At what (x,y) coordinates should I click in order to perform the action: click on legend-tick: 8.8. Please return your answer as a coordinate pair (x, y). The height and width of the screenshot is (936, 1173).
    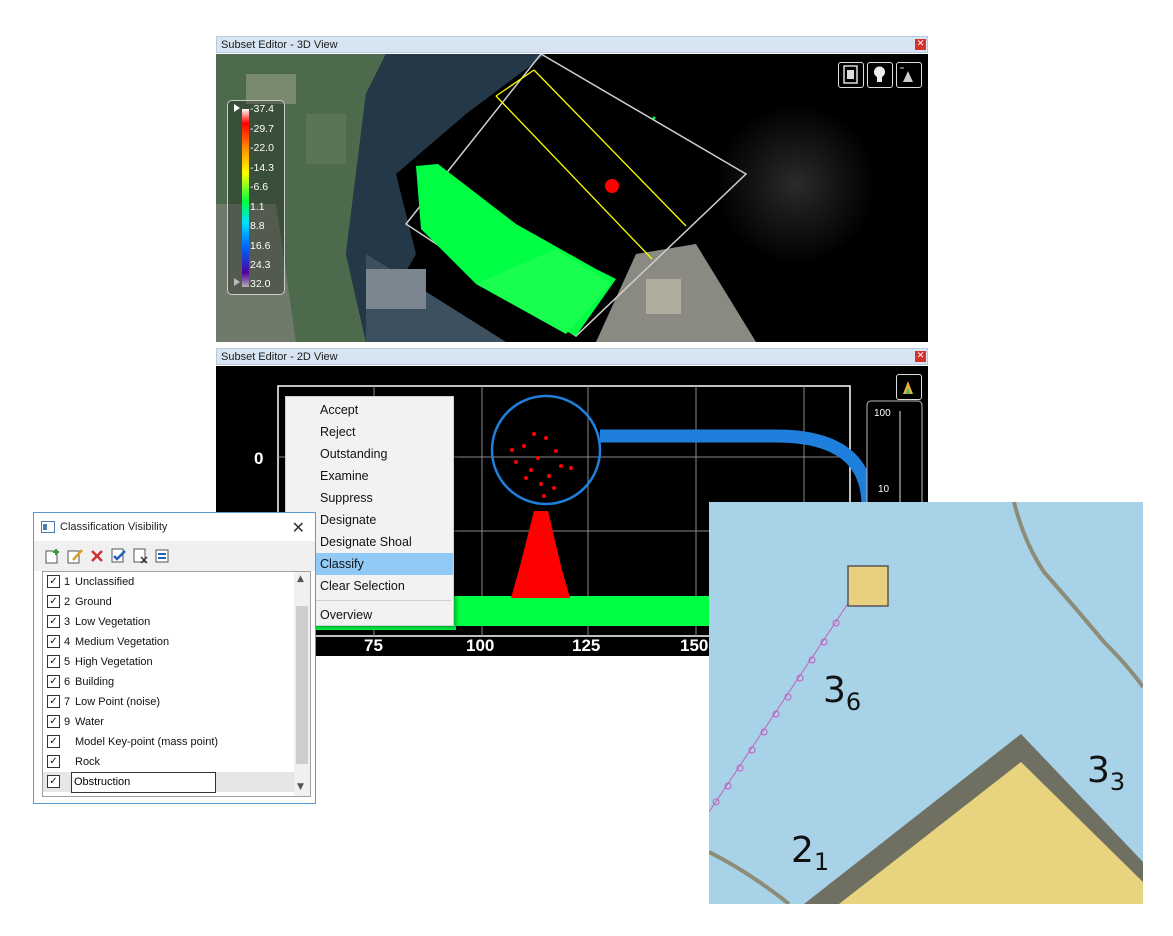
    Looking at the image, I should click on (257, 226).